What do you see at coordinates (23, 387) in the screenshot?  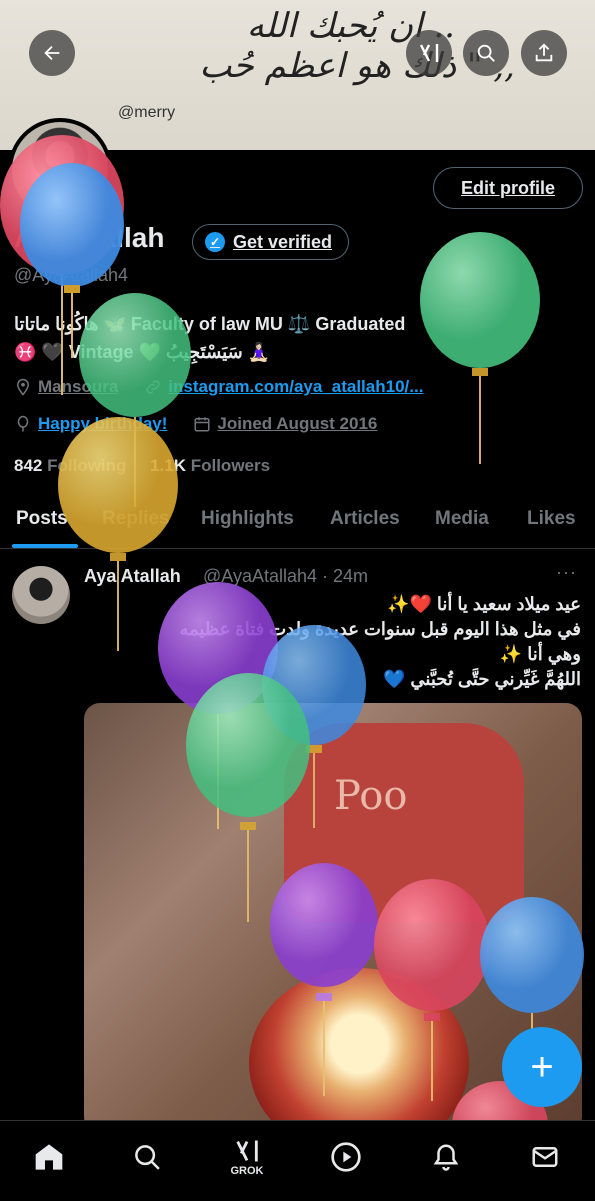 I see `location-pin-icon` at bounding box center [23, 387].